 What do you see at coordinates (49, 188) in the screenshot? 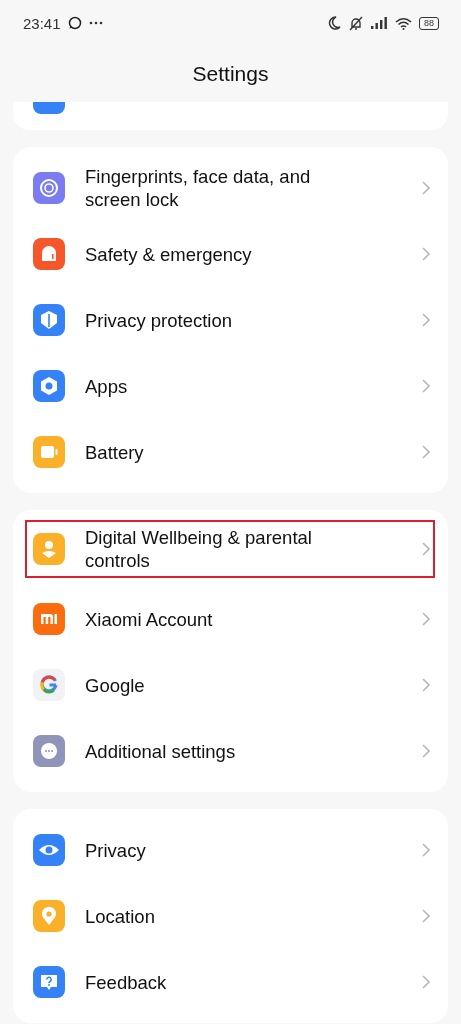
I see `fingerprint-icon` at bounding box center [49, 188].